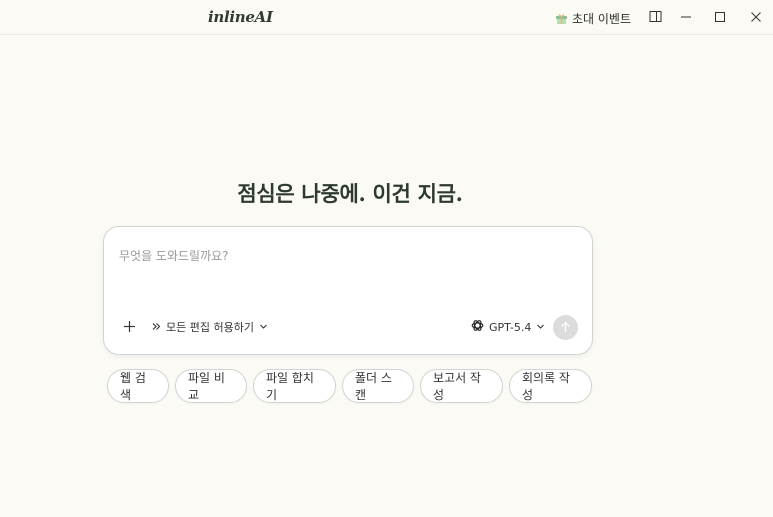  I want to click on edit-mode-dropdown: 모든 편집 허용하기, so click(210, 327).